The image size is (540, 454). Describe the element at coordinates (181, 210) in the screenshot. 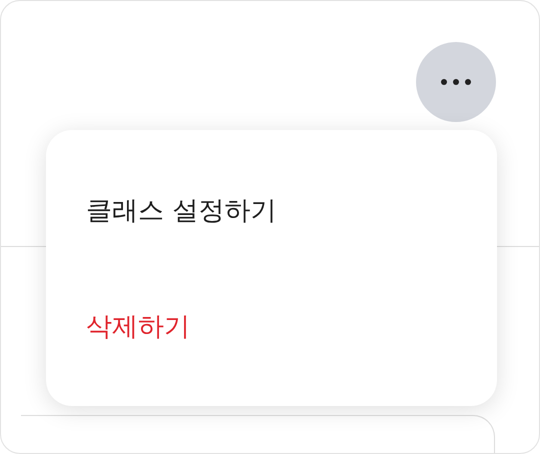

I see `menu-item: 클래스 설정하기` at that location.